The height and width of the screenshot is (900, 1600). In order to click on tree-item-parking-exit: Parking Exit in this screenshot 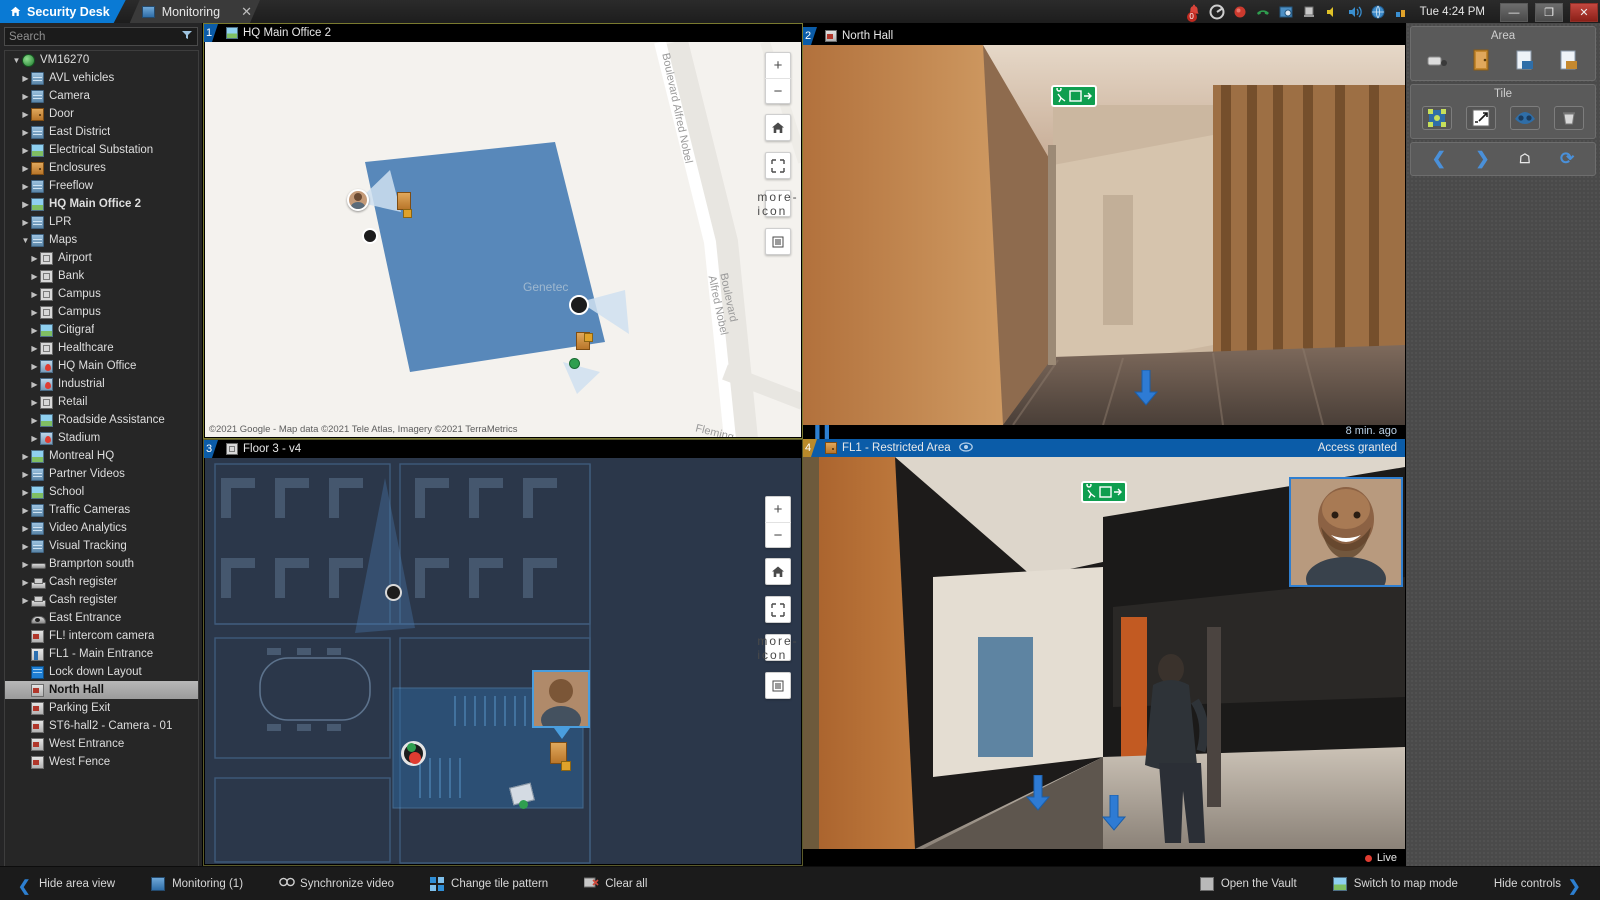, I will do `click(101, 708)`.